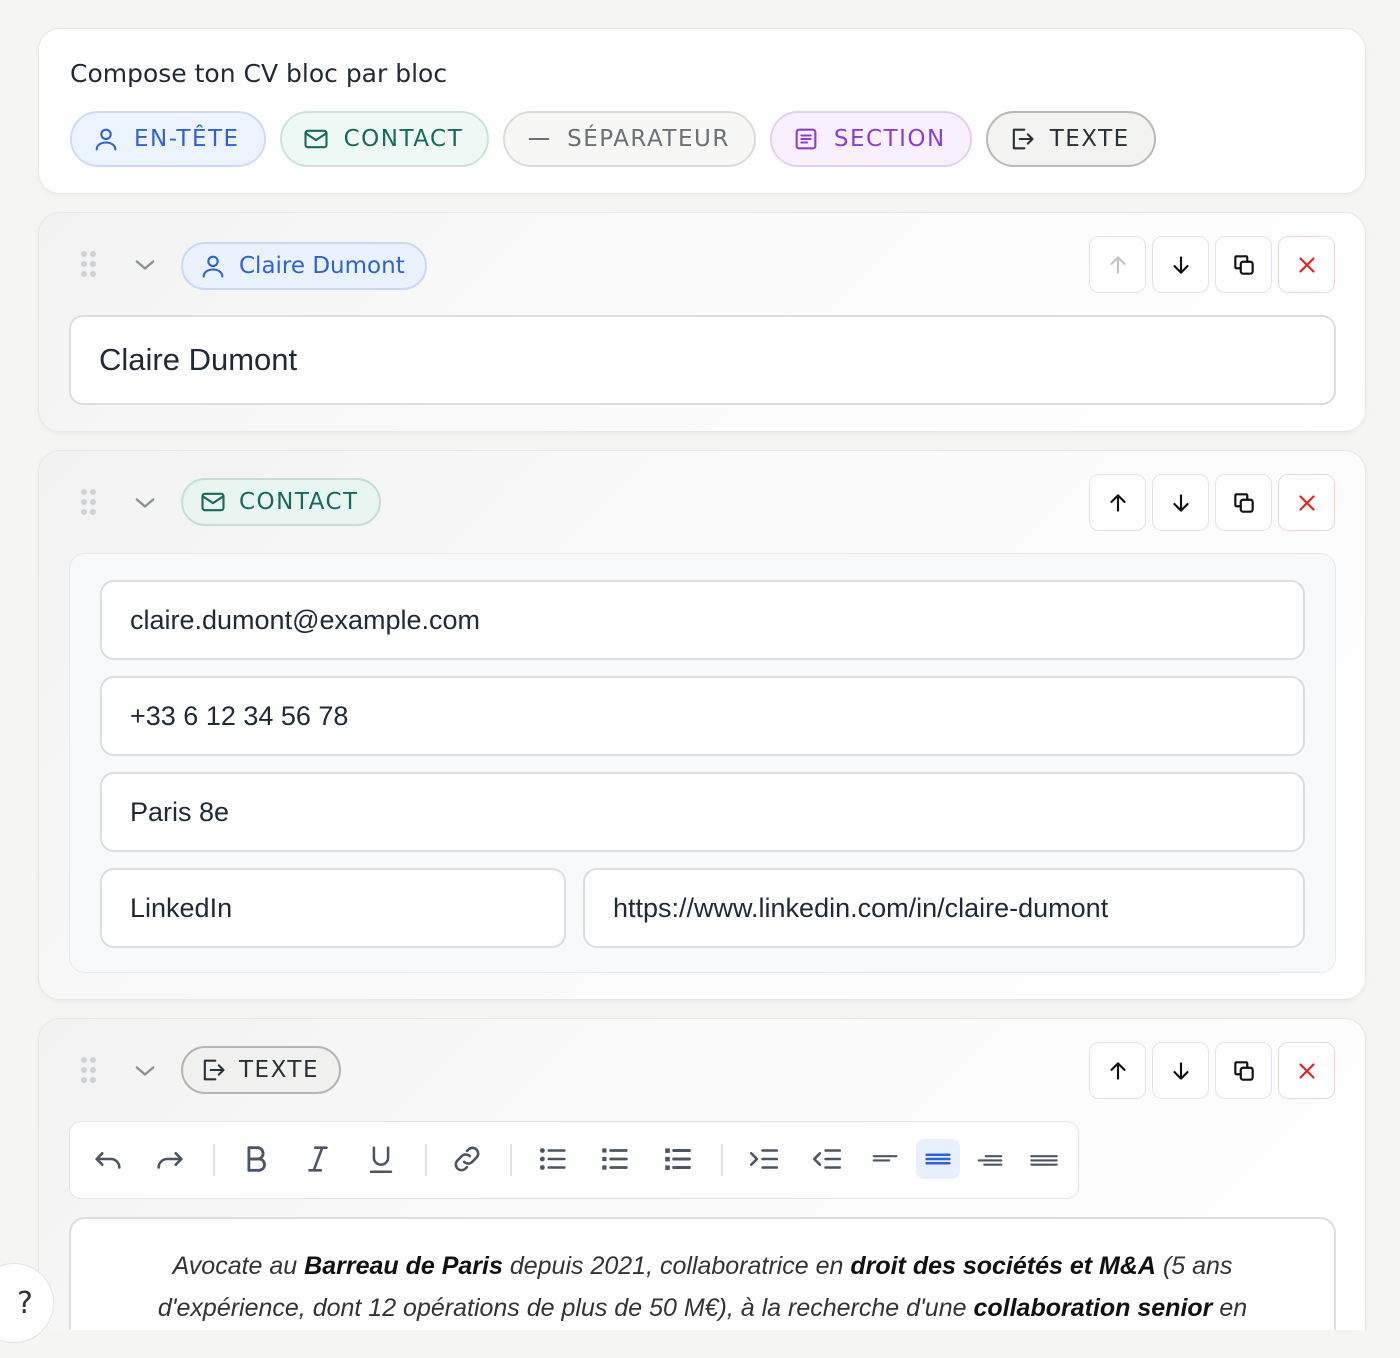 This screenshot has height=1358, width=1400. I want to click on phone-field: +33 6 12 34 56 78, so click(702, 716).